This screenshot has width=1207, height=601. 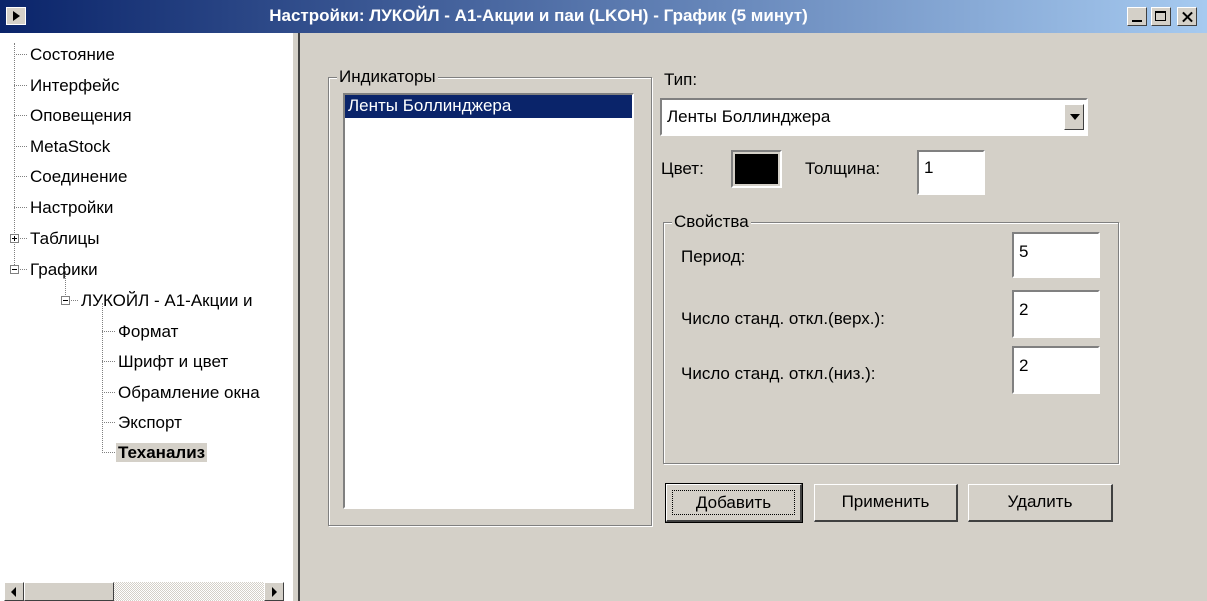 I want to click on close-button, so click(x=1187, y=16).